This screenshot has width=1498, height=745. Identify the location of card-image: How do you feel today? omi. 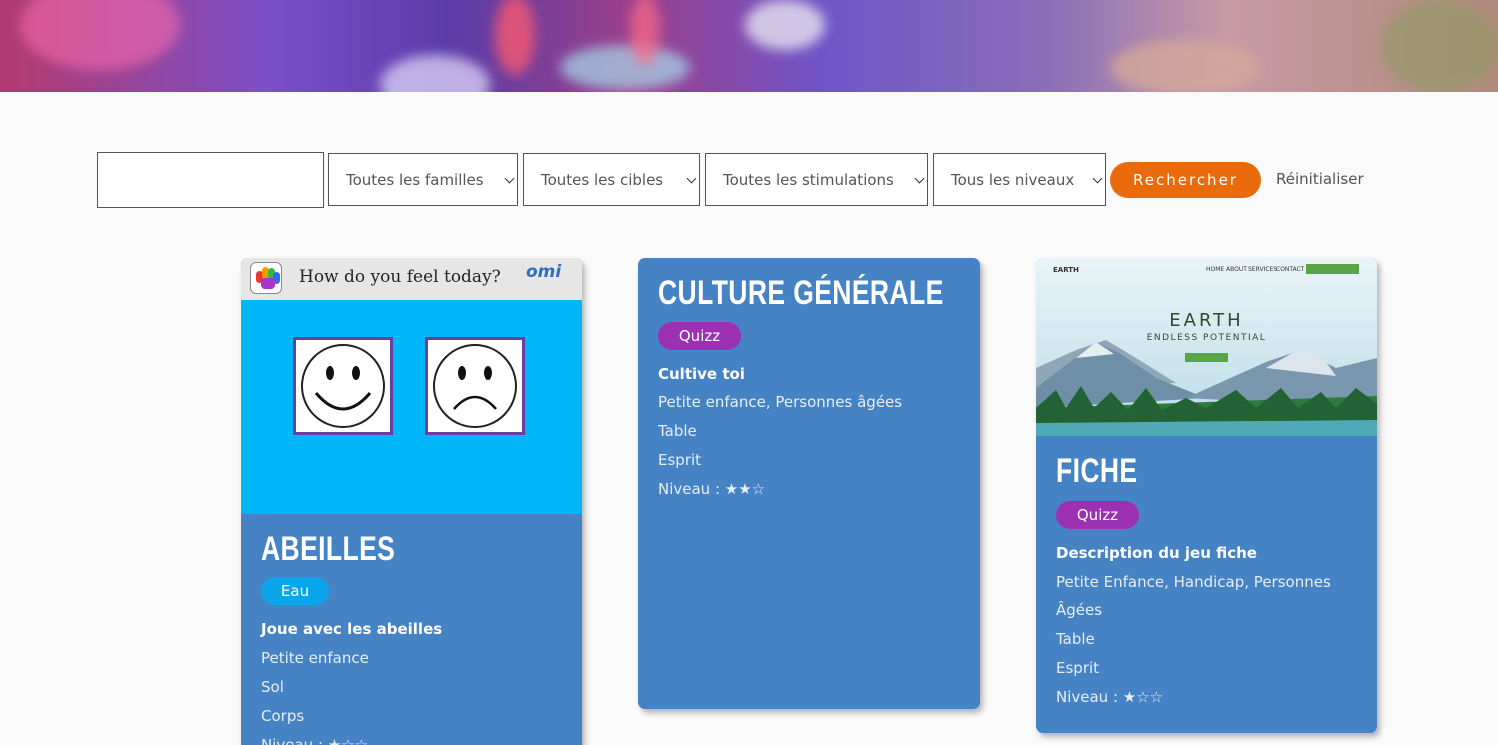
(411, 386).